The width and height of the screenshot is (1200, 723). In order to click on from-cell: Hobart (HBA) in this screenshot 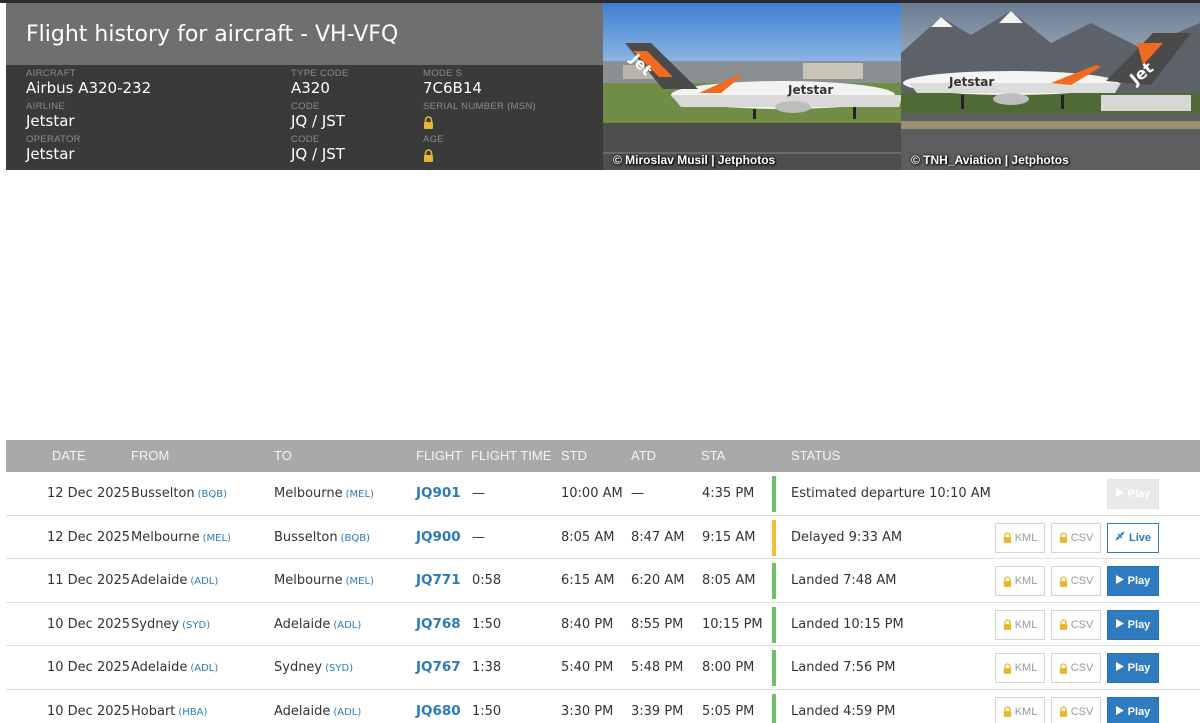, I will do `click(169, 706)`.